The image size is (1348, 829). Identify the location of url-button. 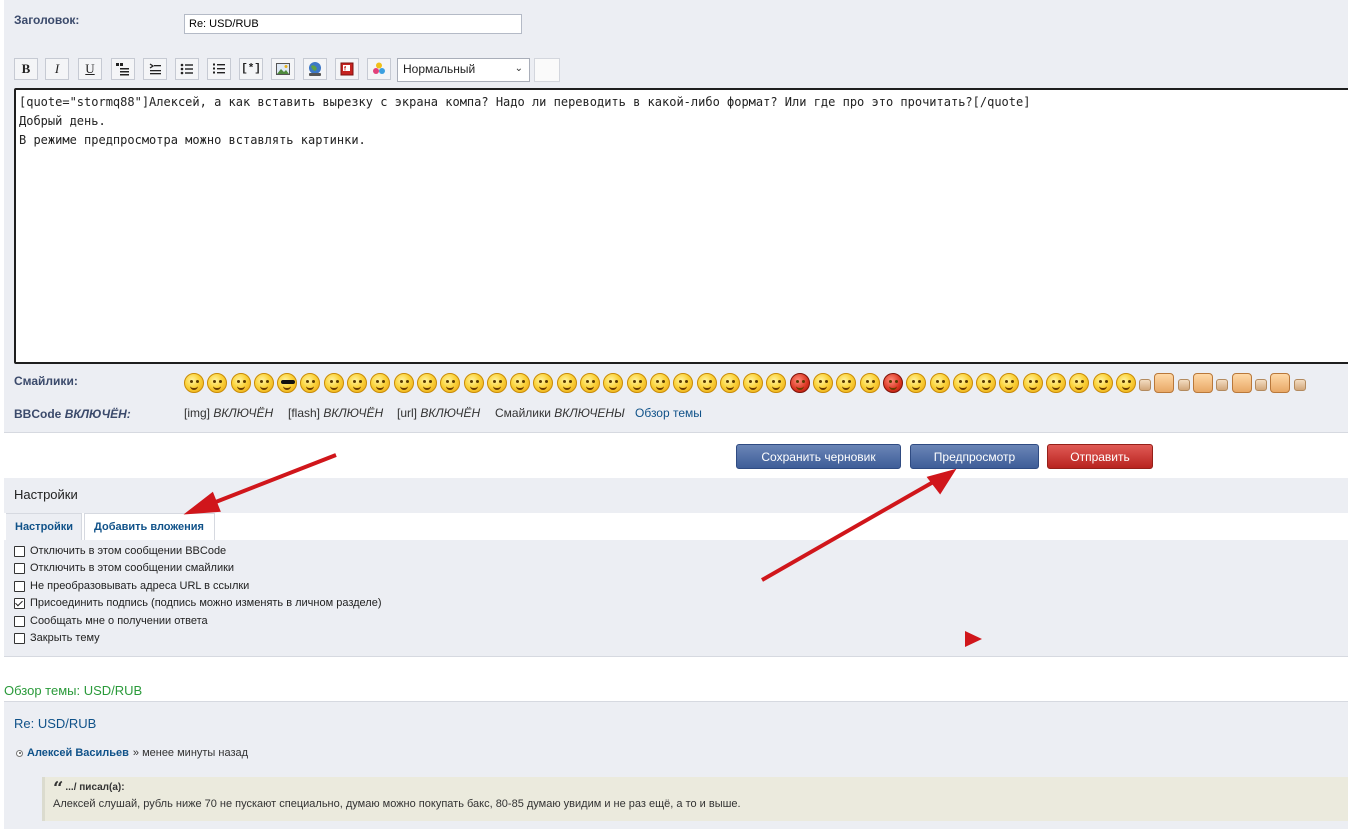
(315, 69).